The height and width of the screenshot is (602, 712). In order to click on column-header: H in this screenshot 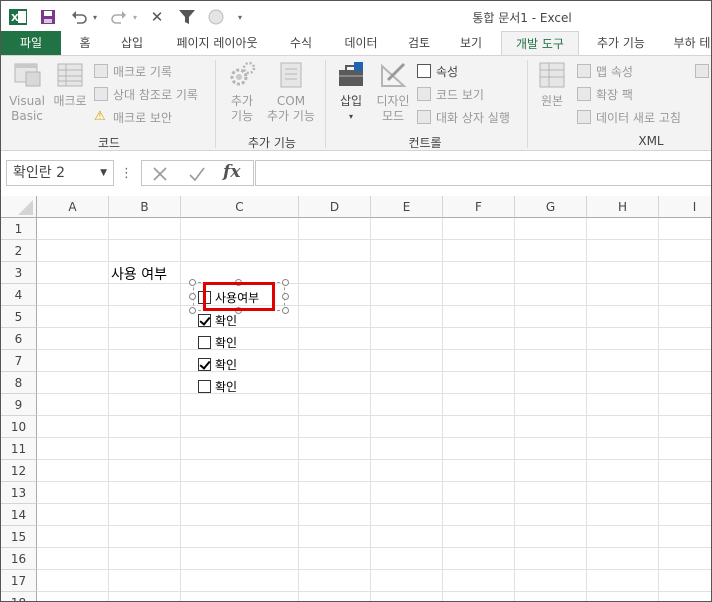, I will do `click(623, 207)`.